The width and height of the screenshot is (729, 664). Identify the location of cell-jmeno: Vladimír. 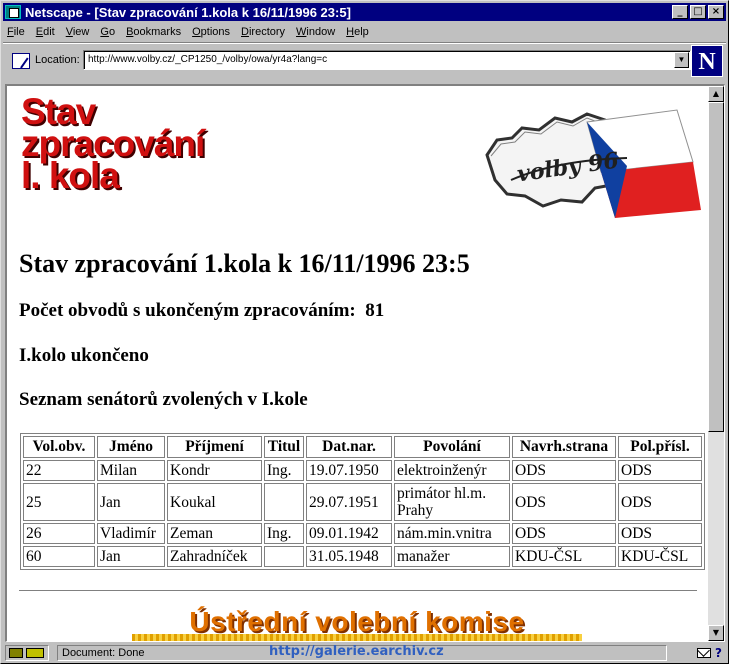
(131, 533).